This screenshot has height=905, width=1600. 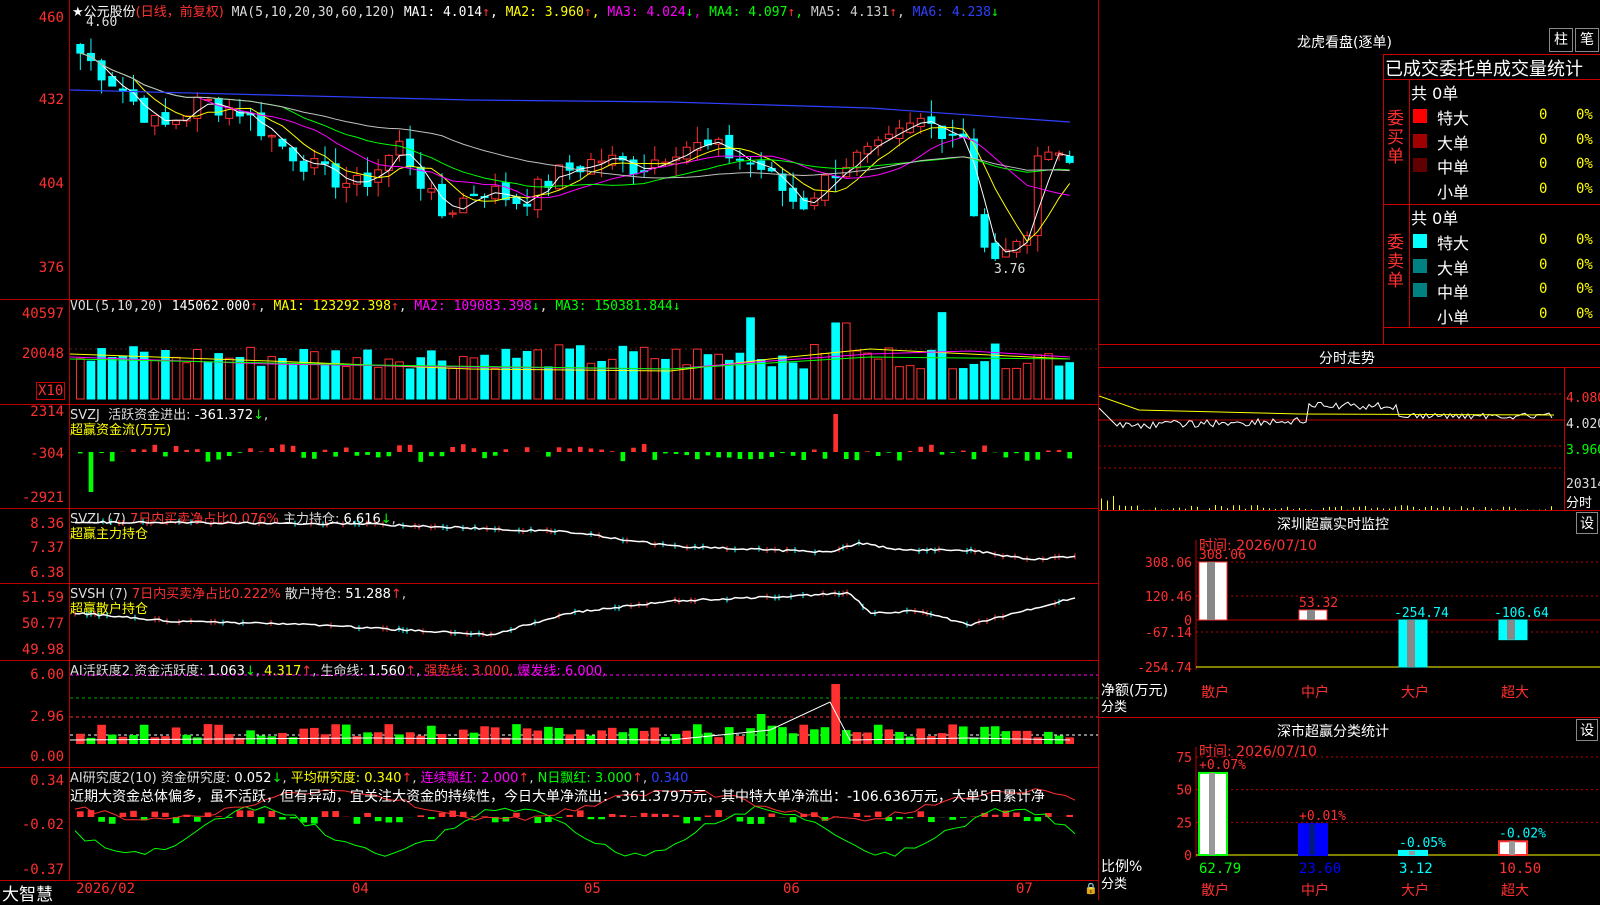 What do you see at coordinates (1561, 40) in the screenshot?
I see `bar-mode-button: 柱` at bounding box center [1561, 40].